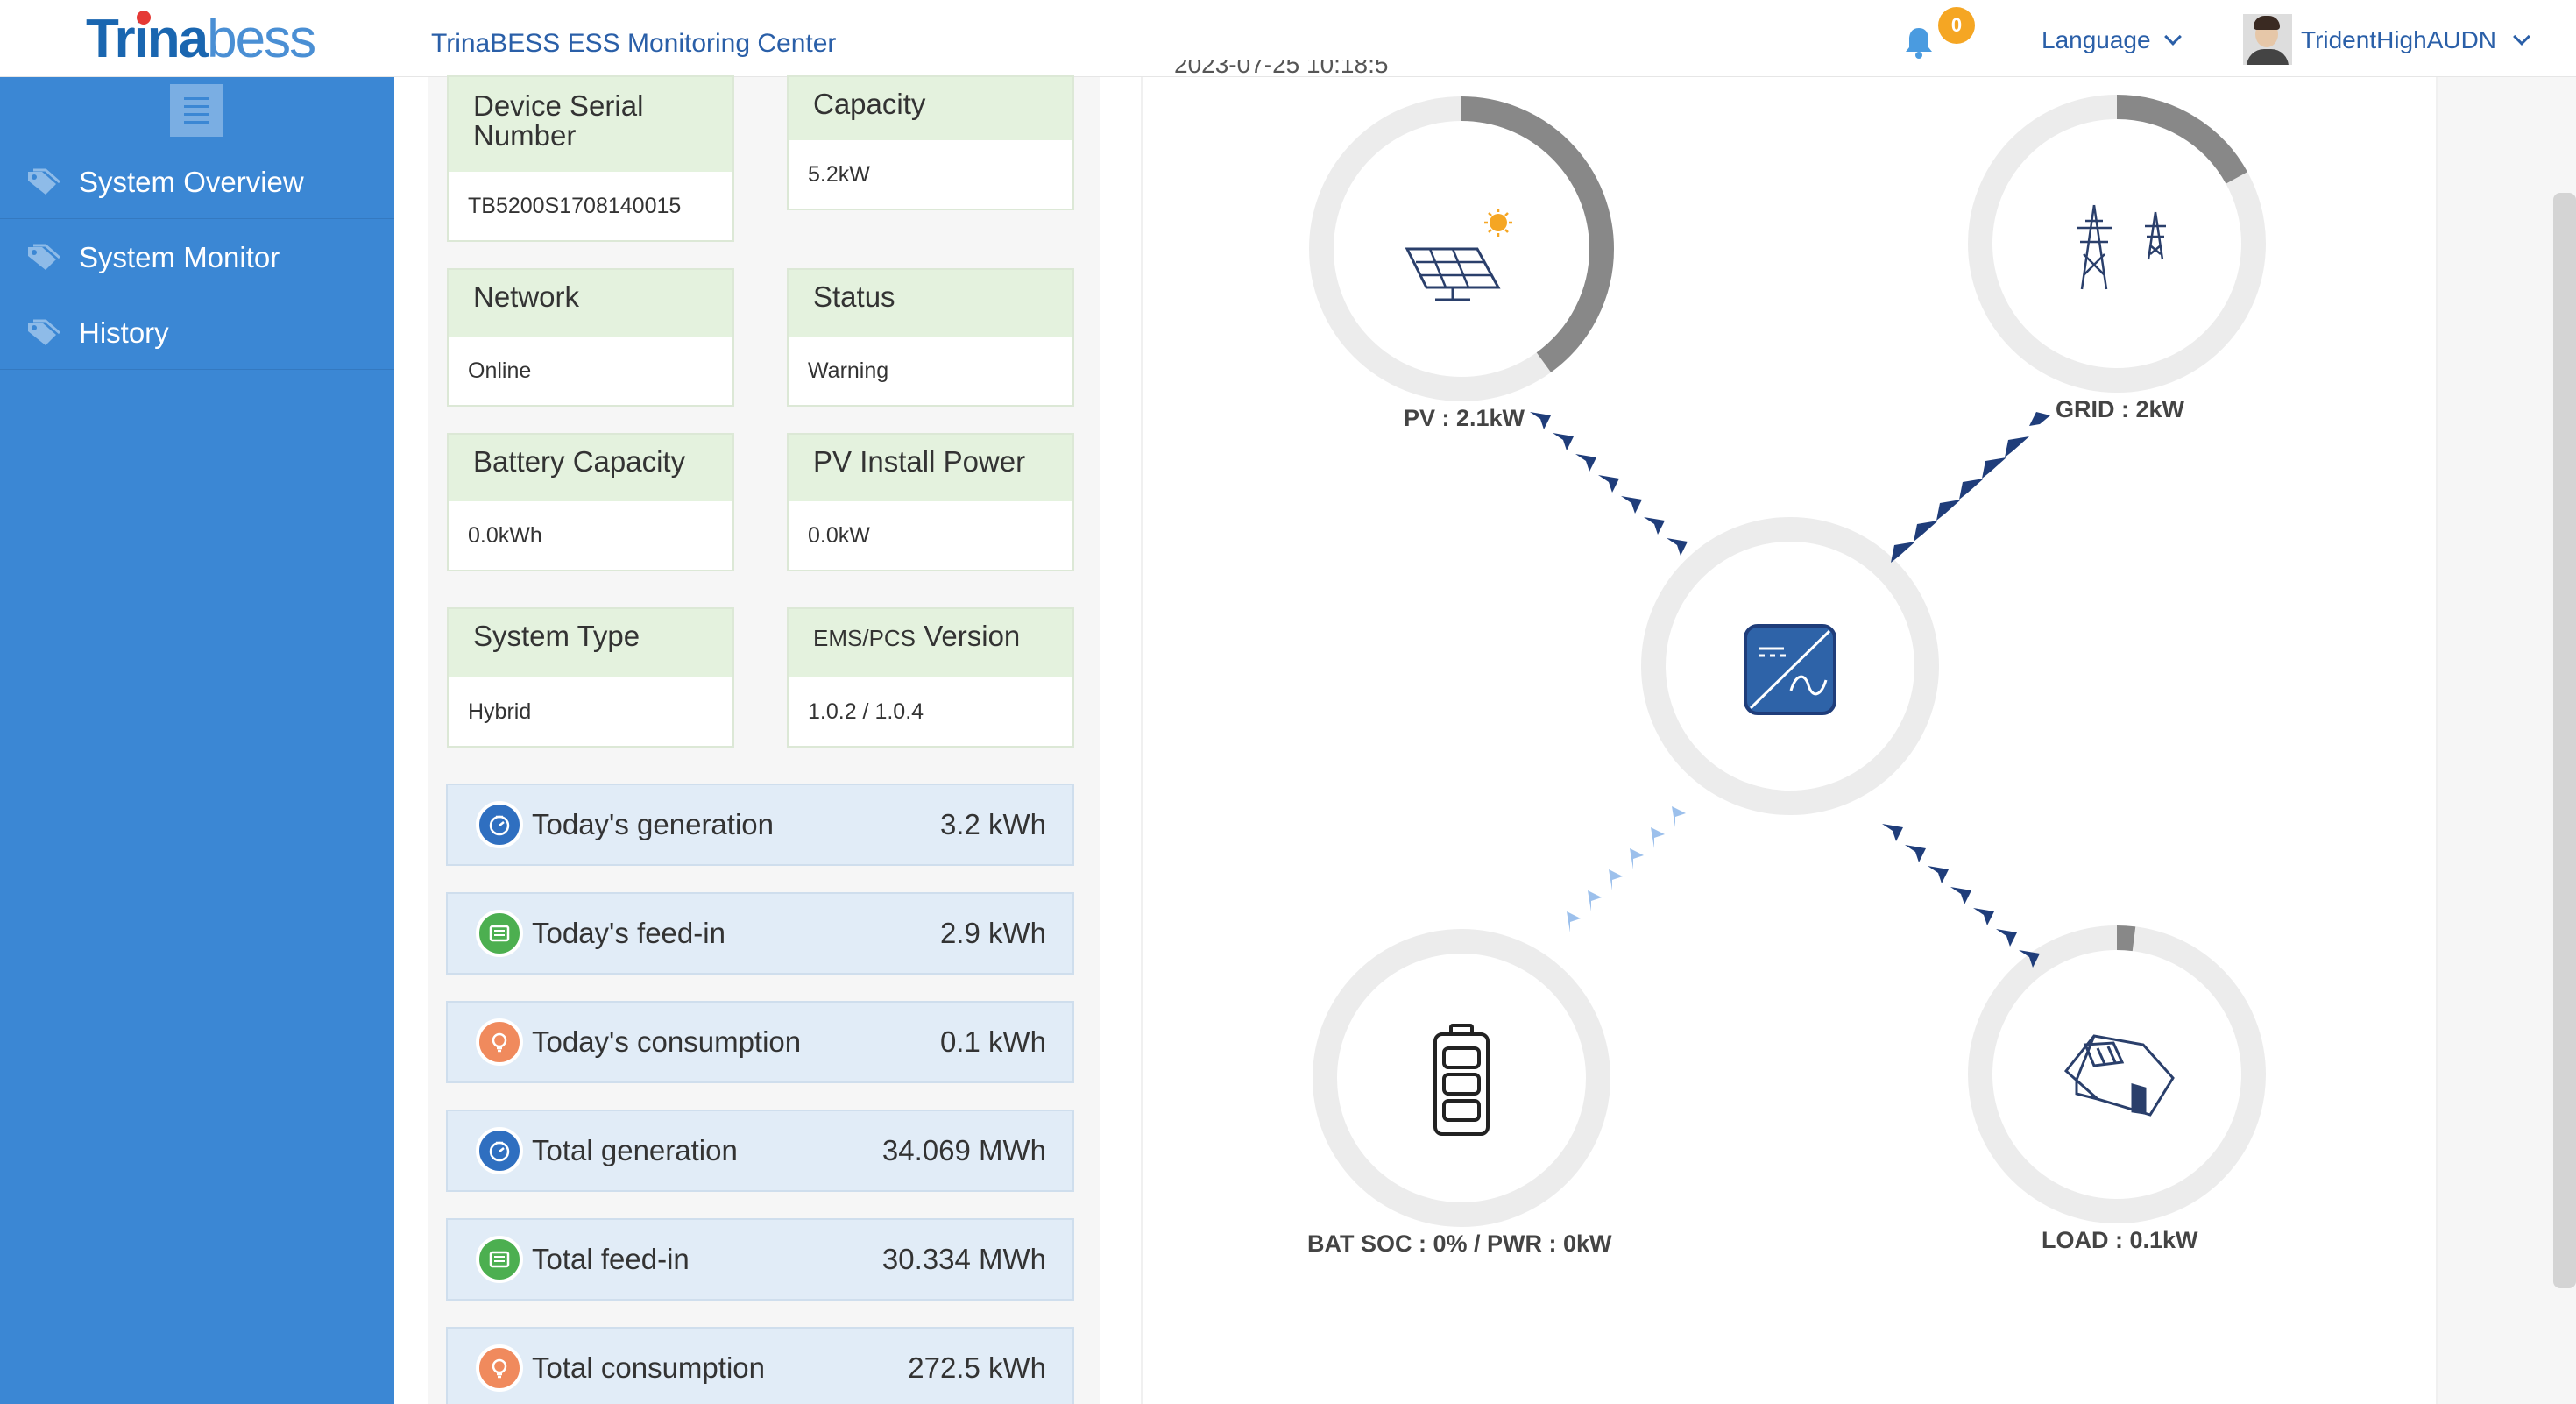 The width and height of the screenshot is (2576, 1404). What do you see at coordinates (590, 124) in the screenshot?
I see `card-title: Device Serial Number` at bounding box center [590, 124].